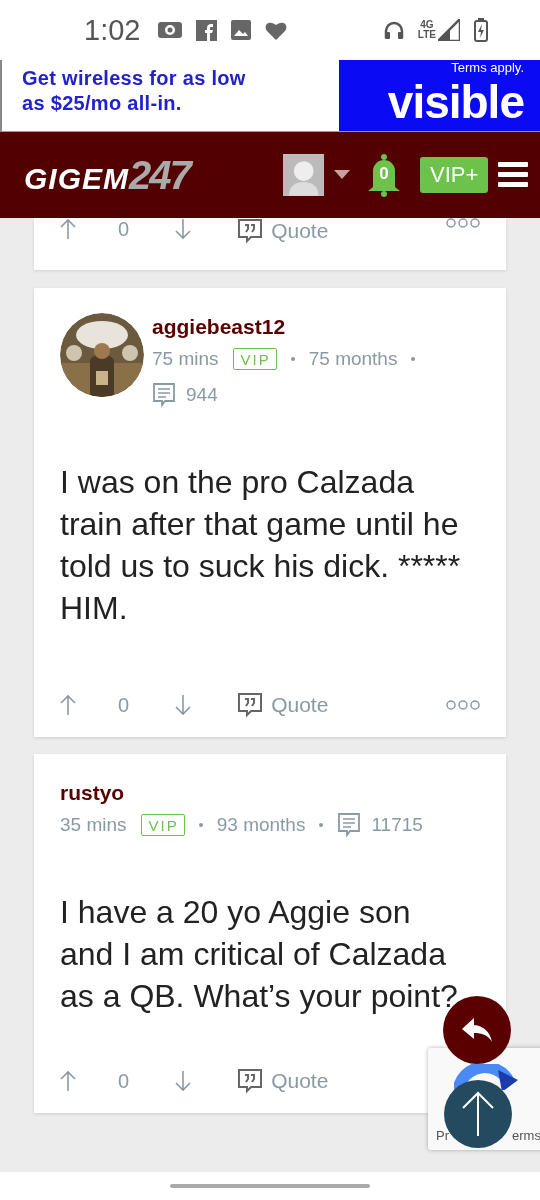 The width and height of the screenshot is (540, 1200). Describe the element at coordinates (170, 30) in the screenshot. I see `radio-icon` at that location.